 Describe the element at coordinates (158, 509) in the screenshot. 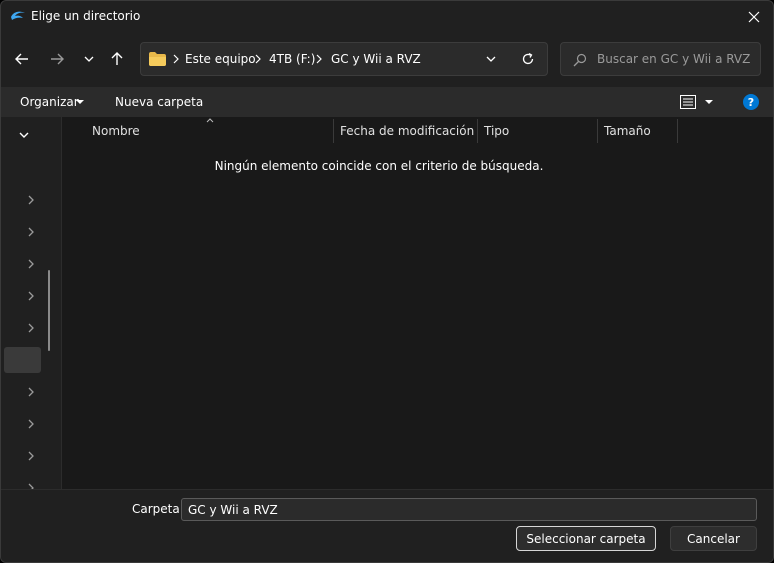

I see `folder-label: Carpeta:` at that location.